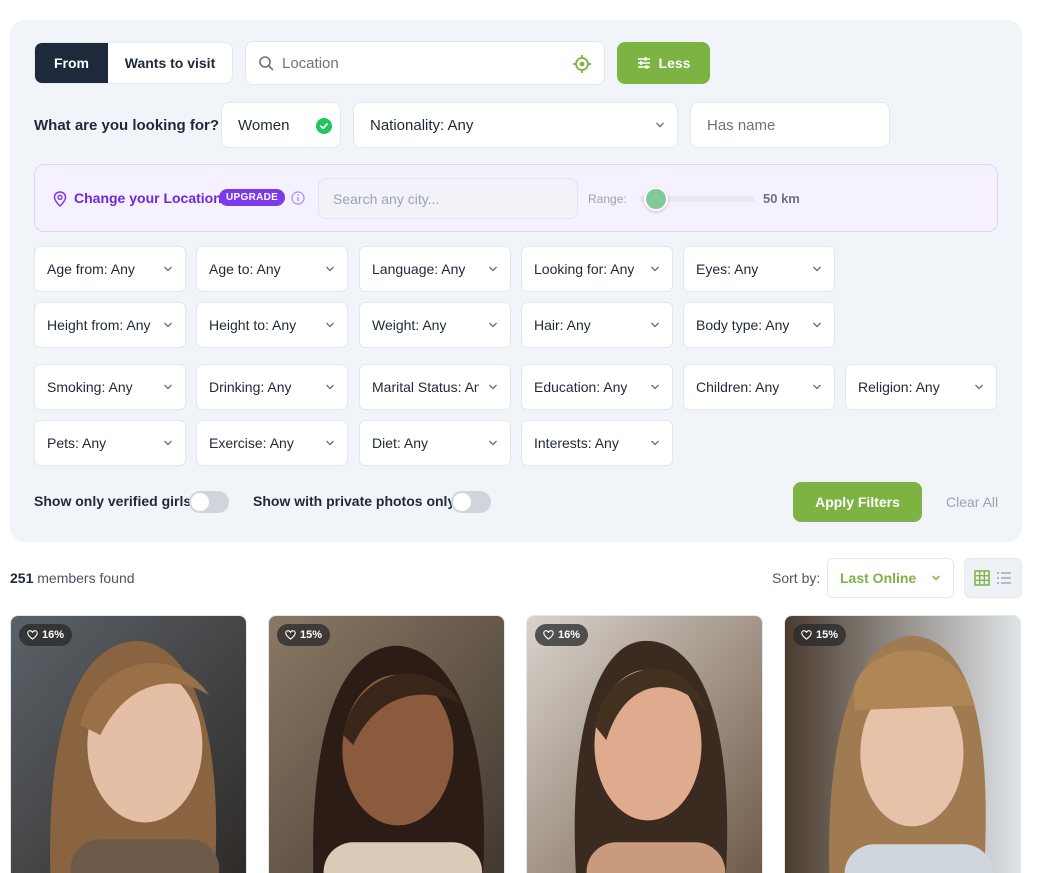 The image size is (1049, 873). What do you see at coordinates (982, 578) in the screenshot?
I see `grid-view-icon` at bounding box center [982, 578].